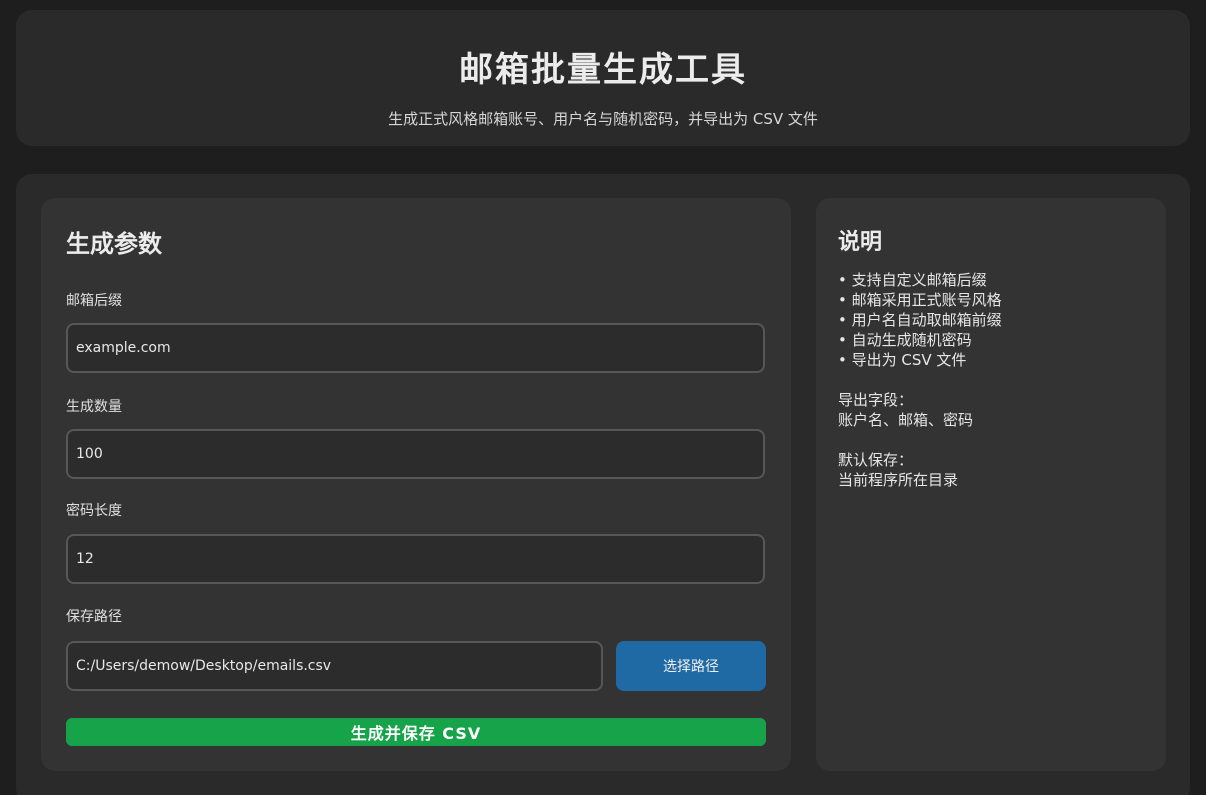 This screenshot has width=1206, height=795. Describe the element at coordinates (415, 454) in the screenshot. I see `count-input` at that location.